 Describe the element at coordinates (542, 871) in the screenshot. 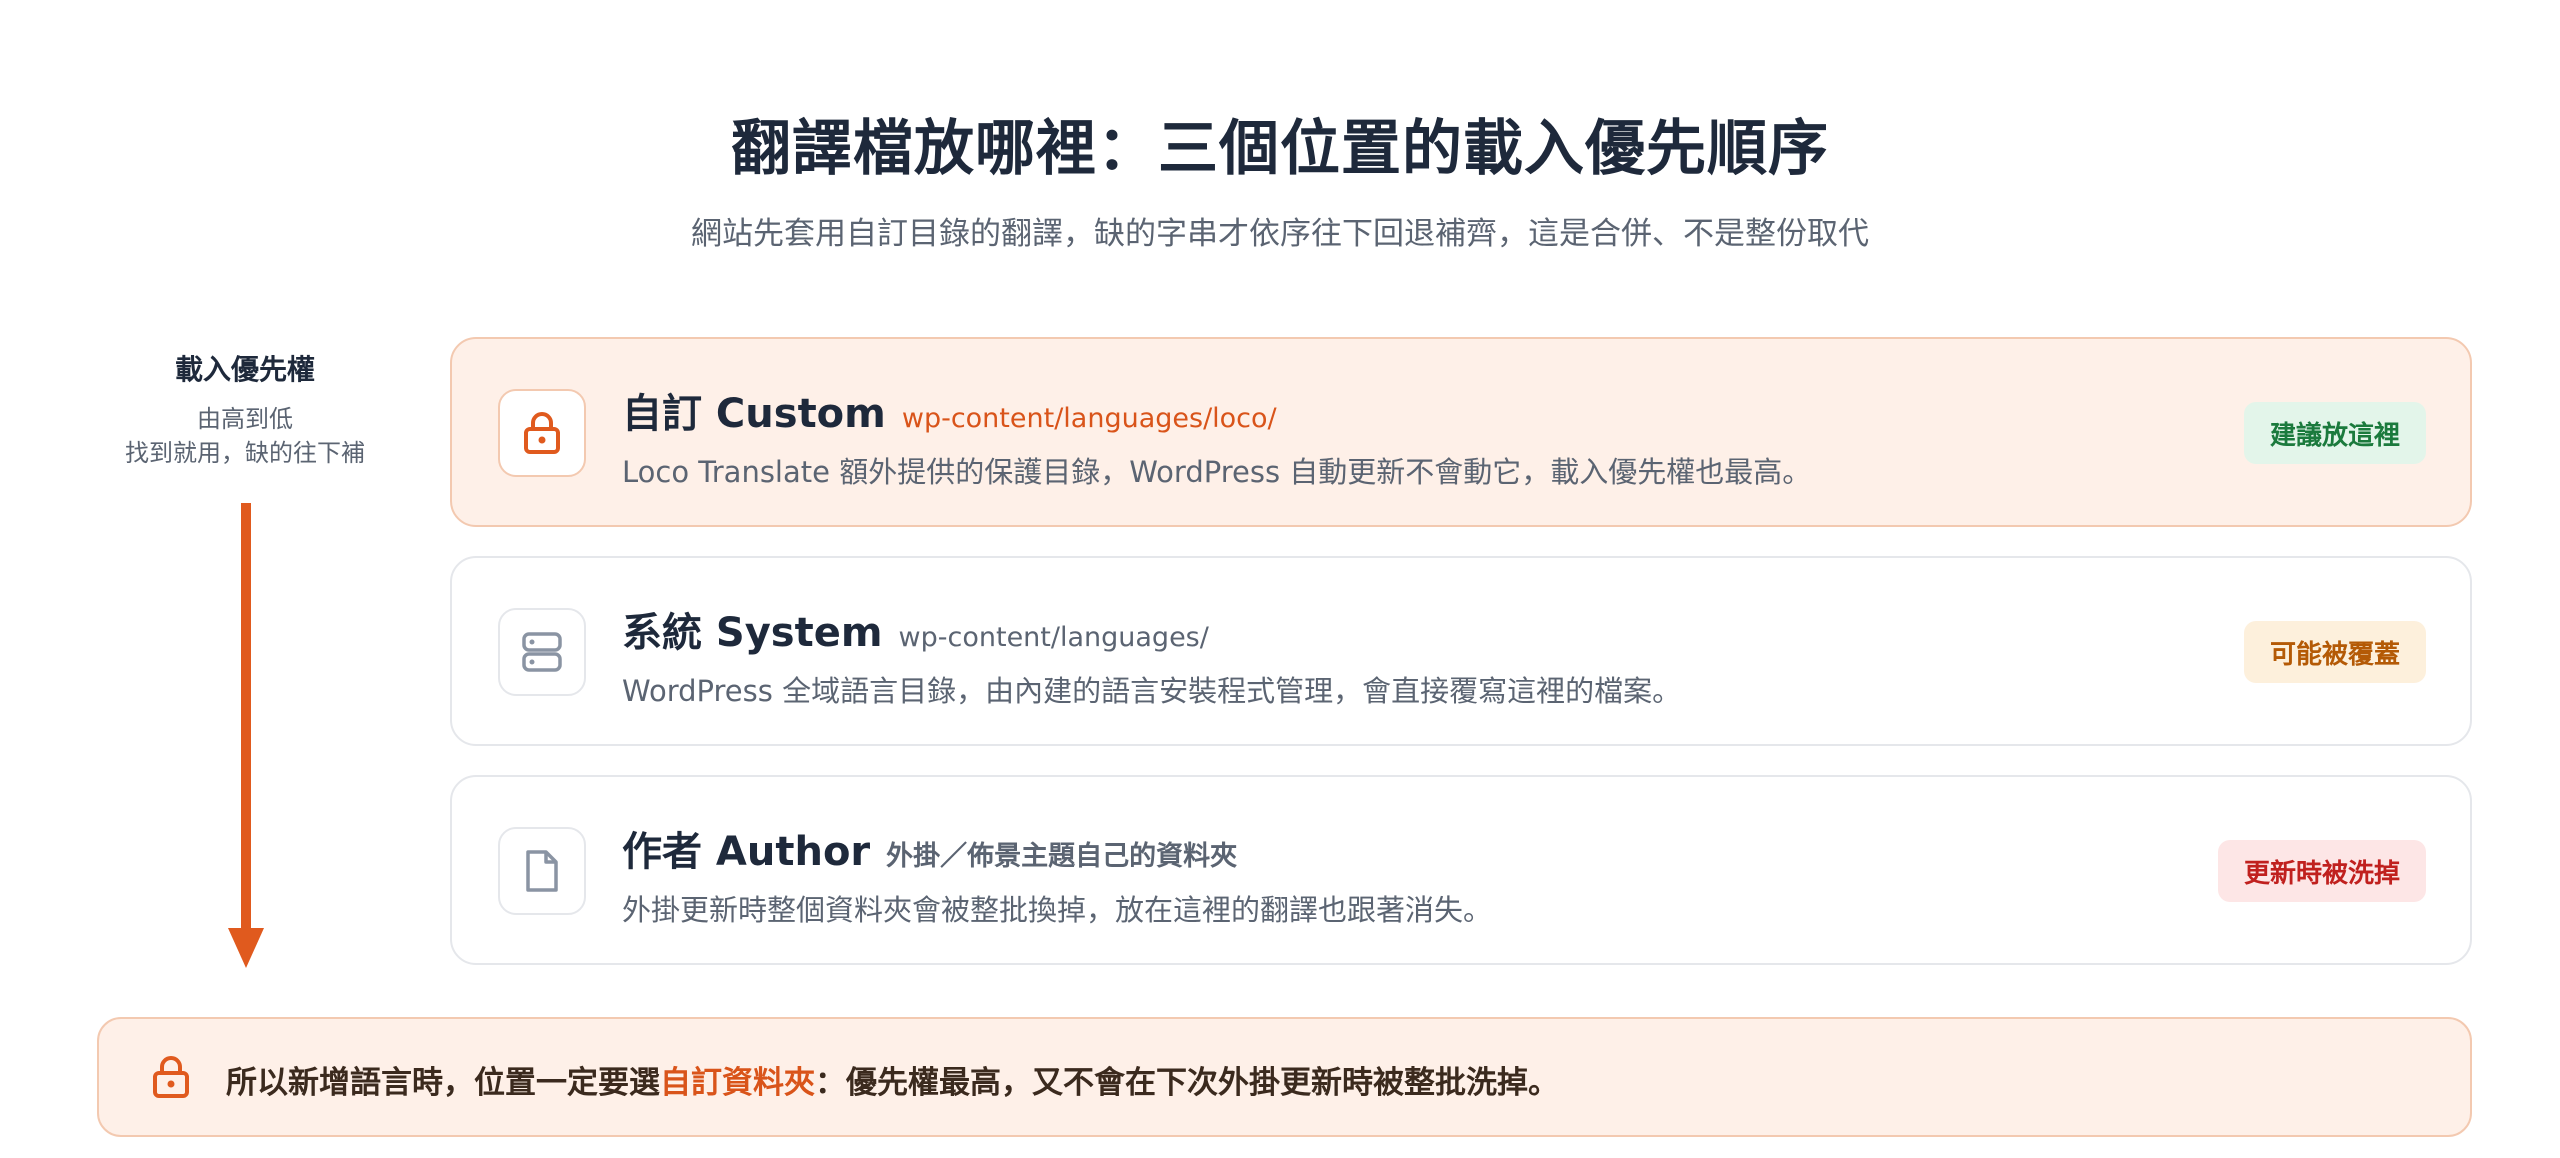

I see `file-icon` at that location.